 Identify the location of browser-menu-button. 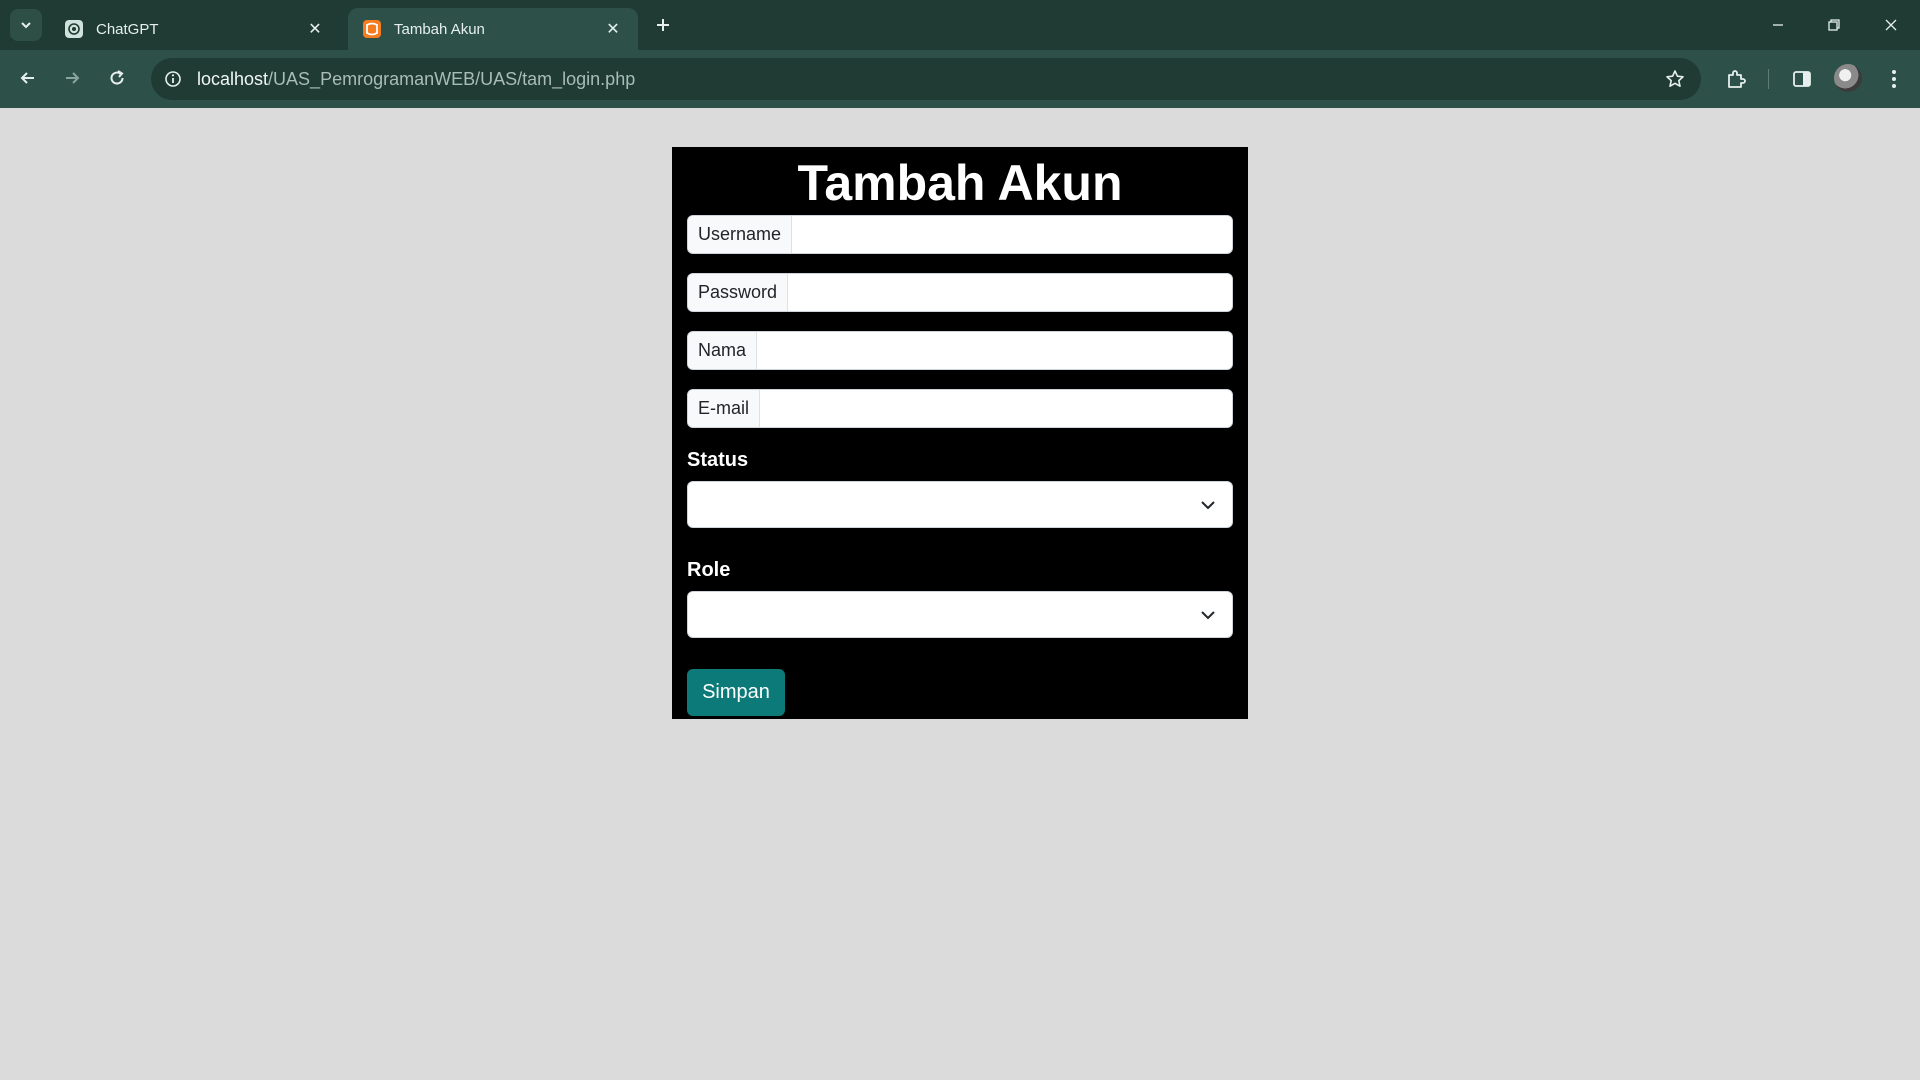
(1894, 79).